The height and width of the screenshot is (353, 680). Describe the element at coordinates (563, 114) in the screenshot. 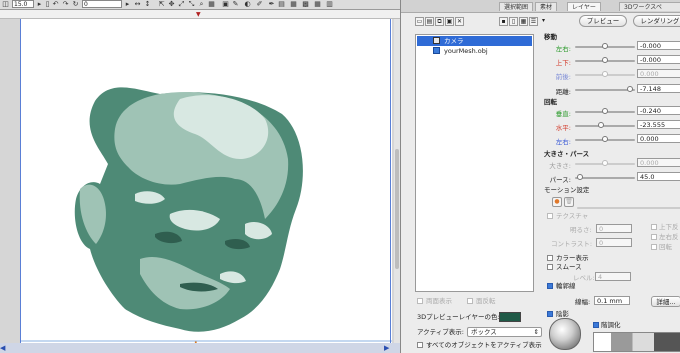

I see `rotate-v-label: 垂直:` at that location.